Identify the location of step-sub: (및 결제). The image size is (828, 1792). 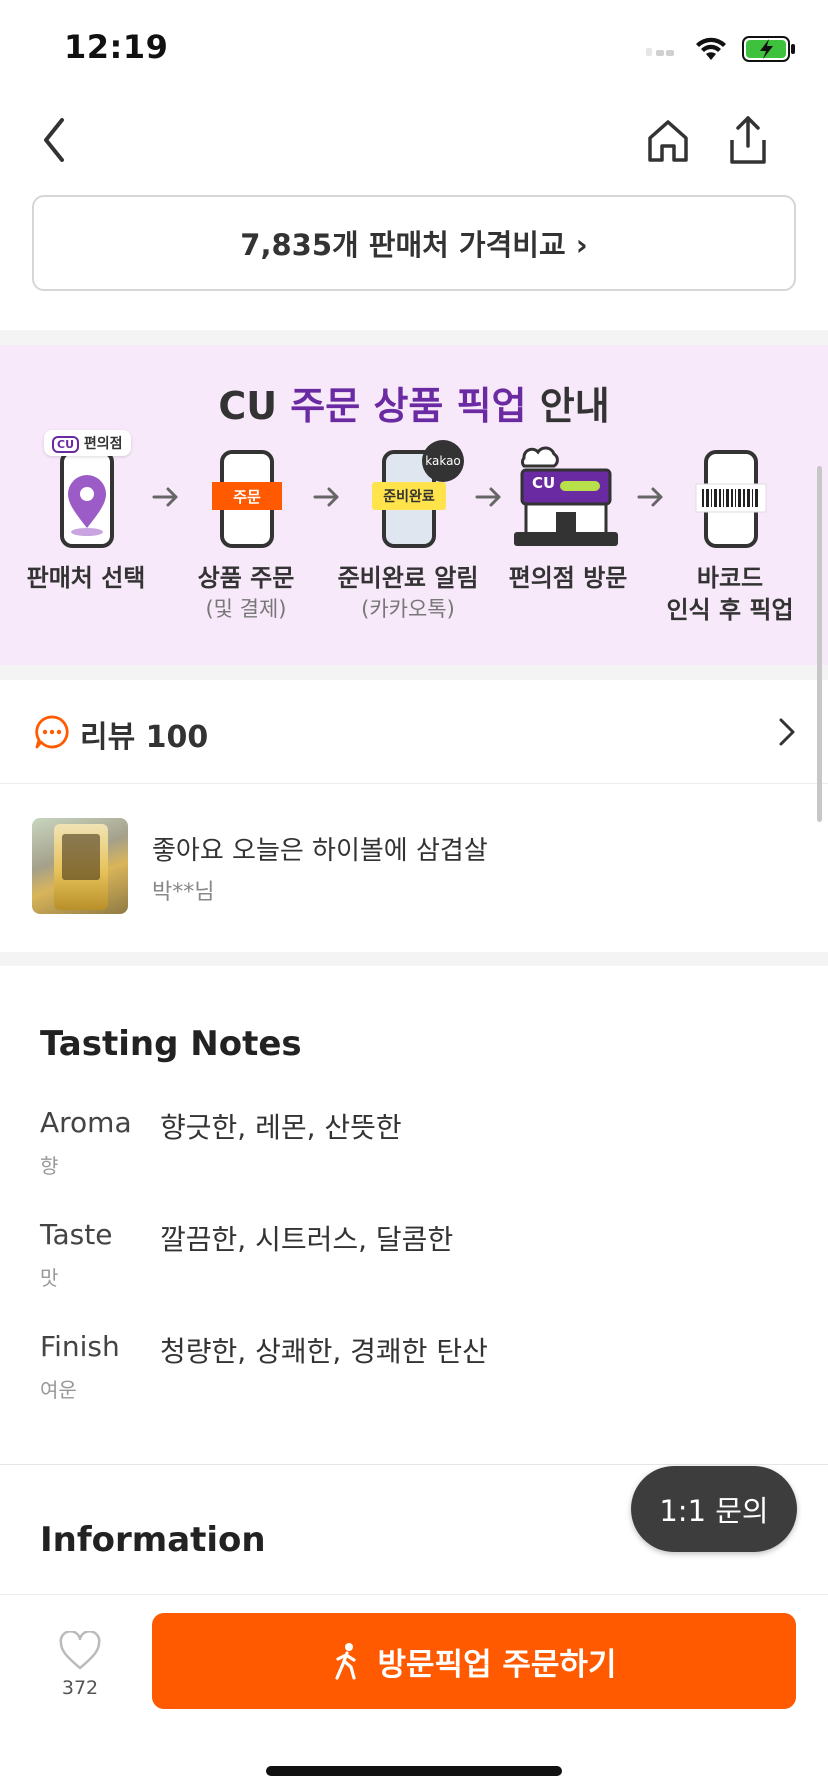
(246, 609).